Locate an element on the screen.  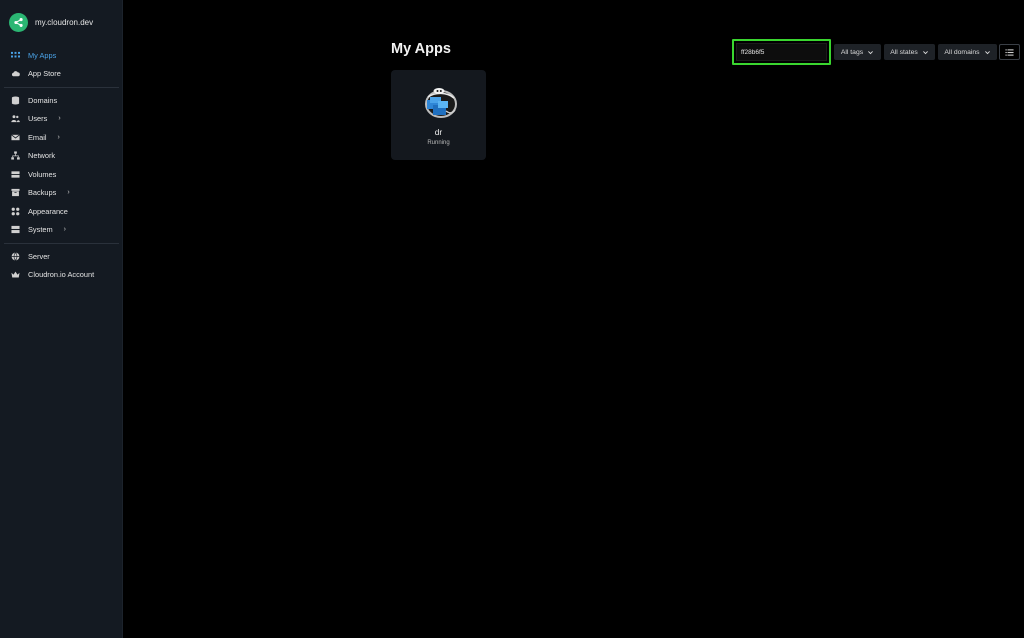
list-icon is located at coordinates (1009, 52).